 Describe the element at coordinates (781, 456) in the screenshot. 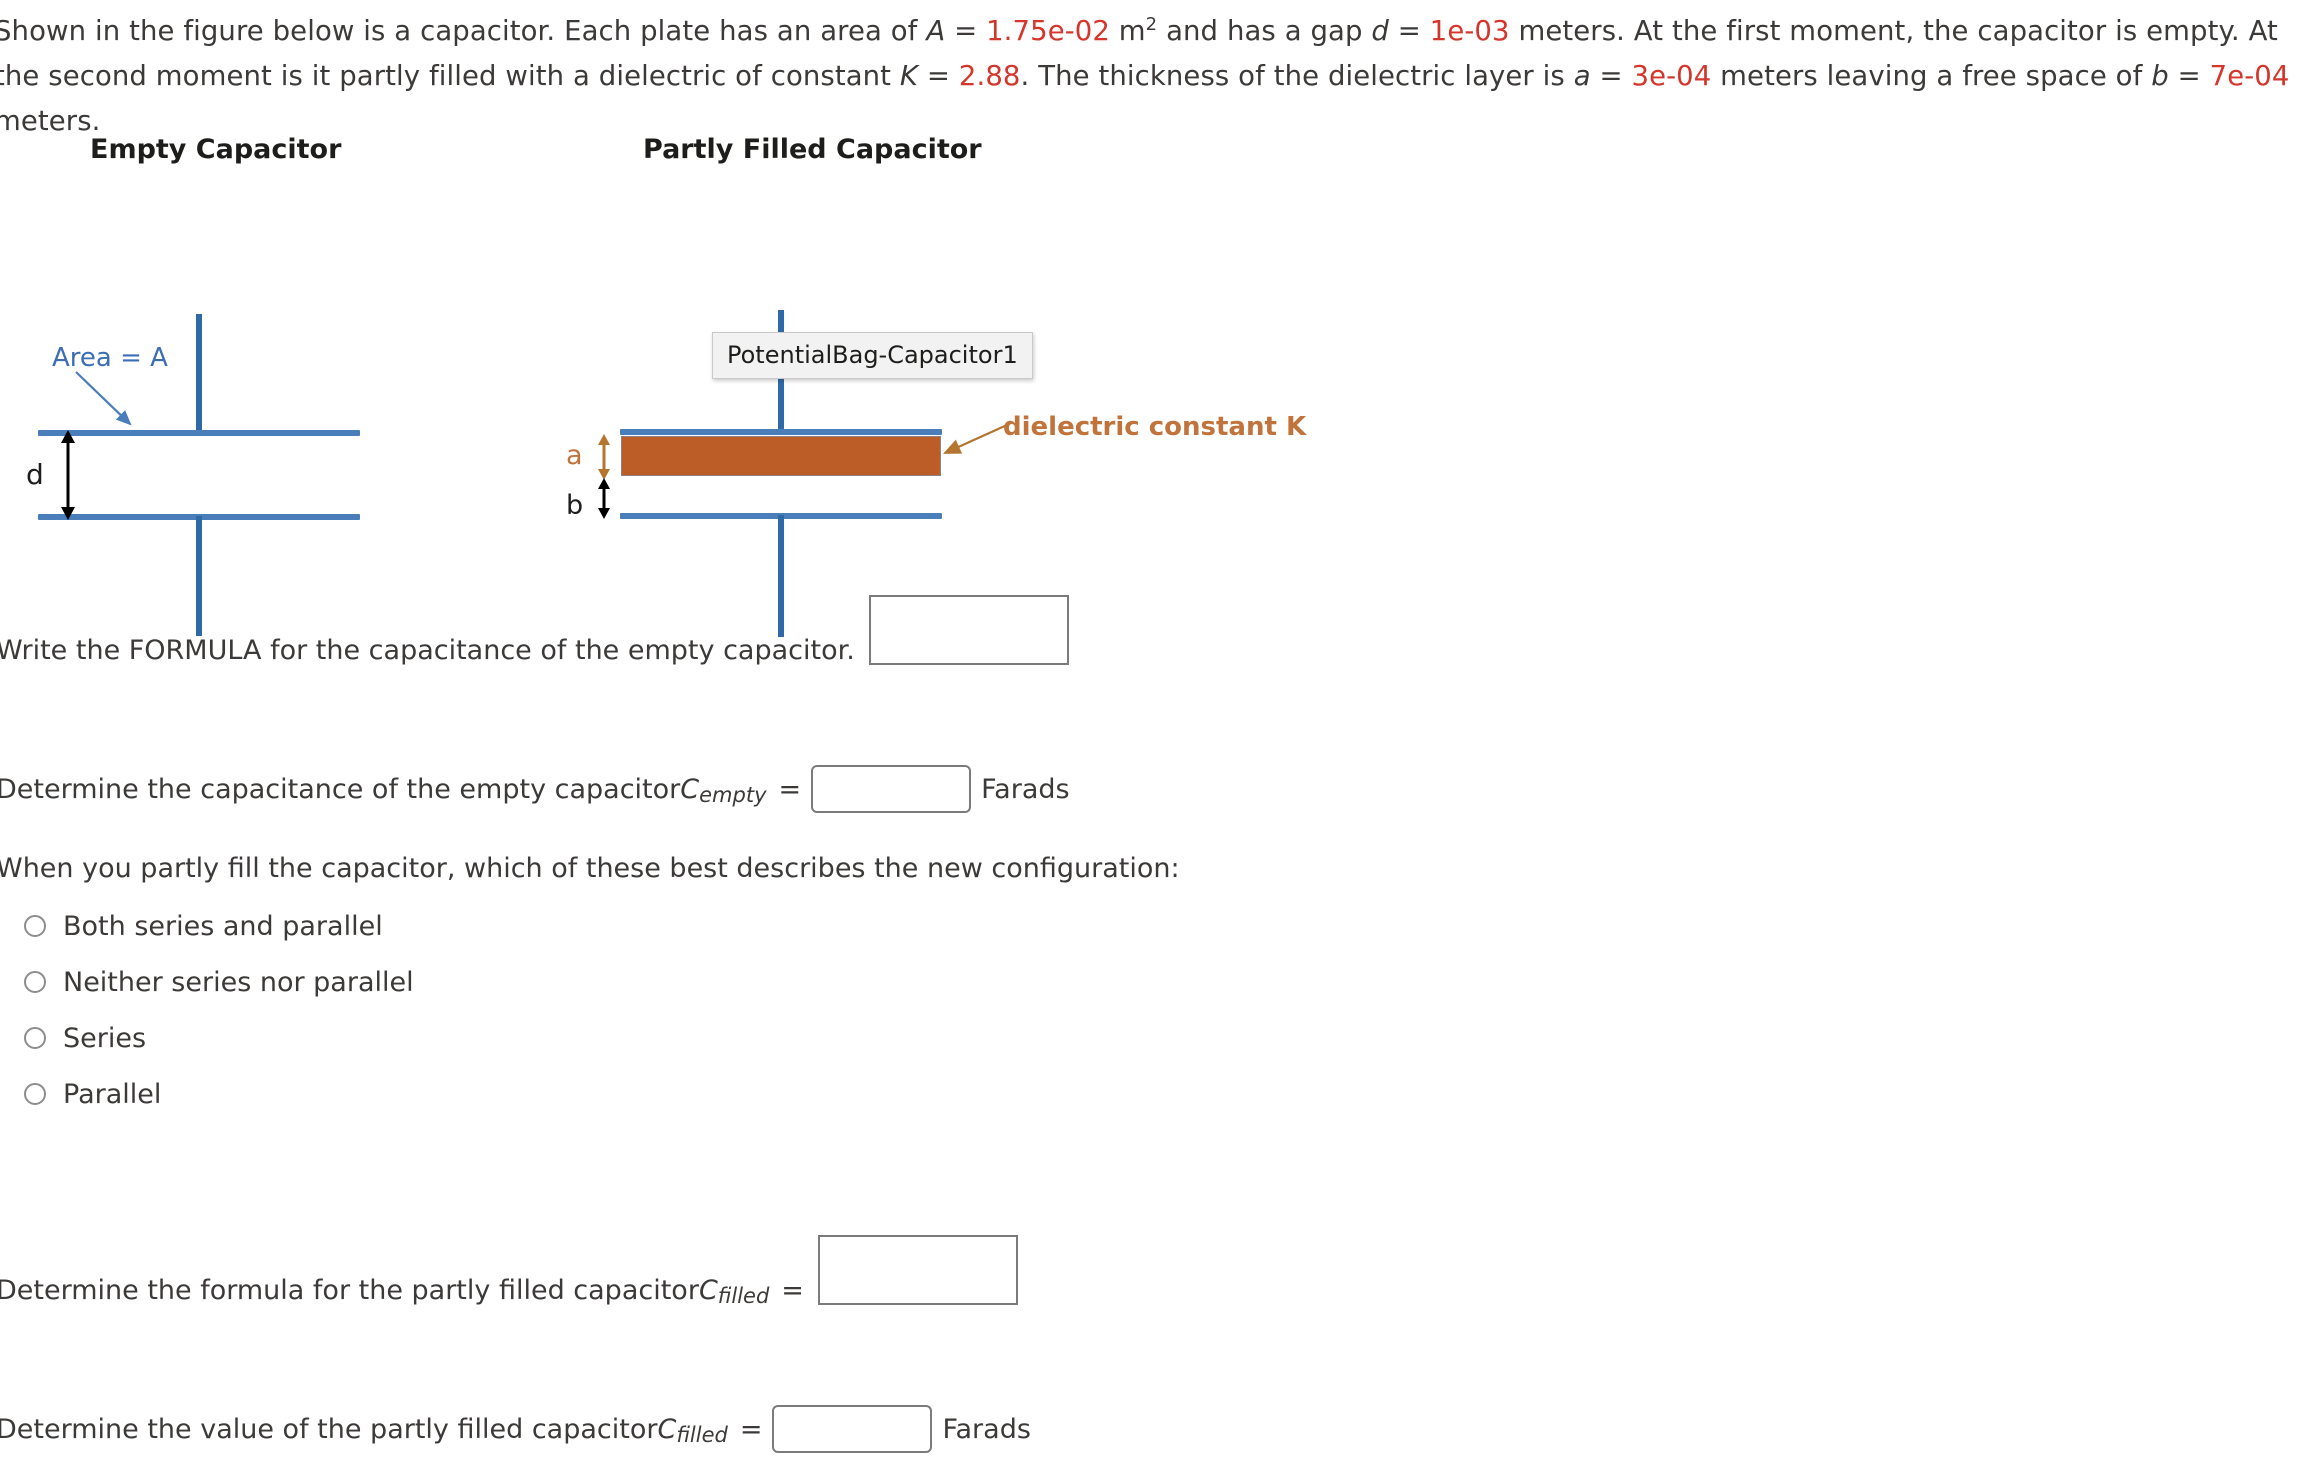

I see `dielectric-layer` at that location.